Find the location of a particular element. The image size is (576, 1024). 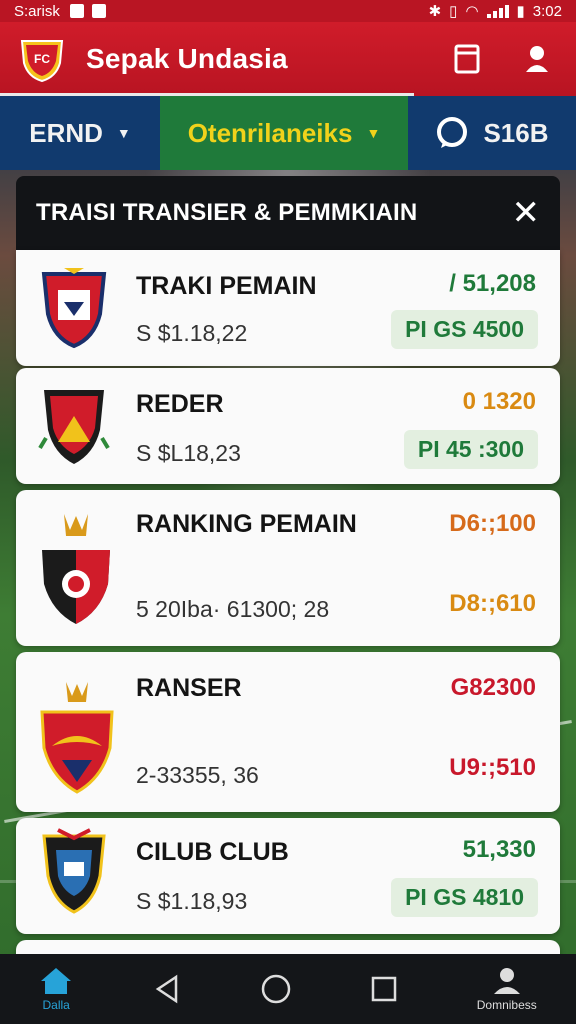

card-subtitle: S $L18,23 is located at coordinates (188, 453).